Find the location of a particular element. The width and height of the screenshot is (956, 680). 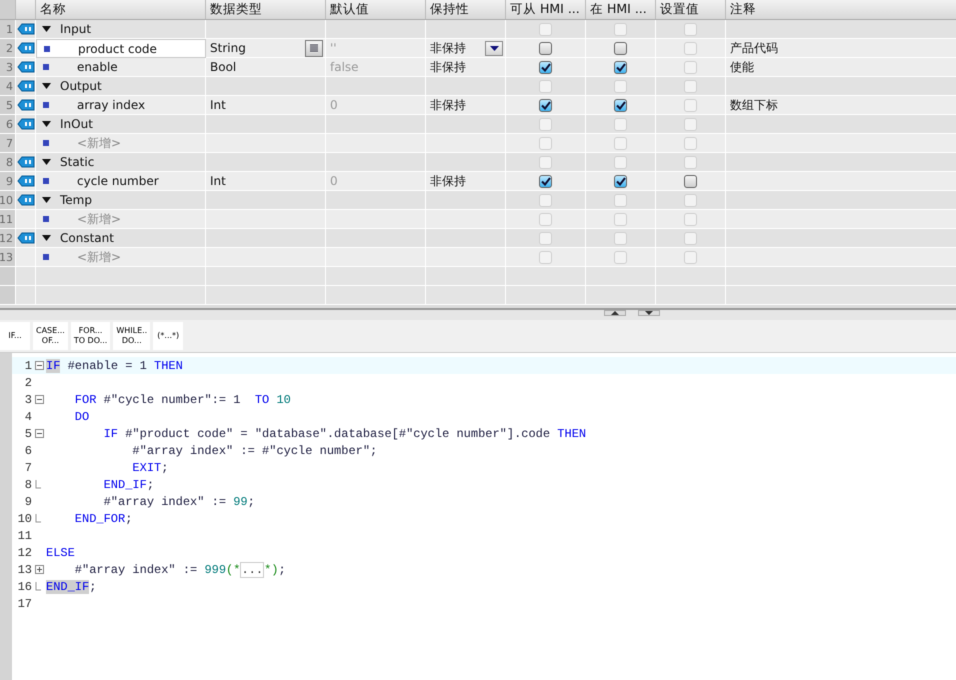

comment-text: 产品代码 is located at coordinates (754, 48).